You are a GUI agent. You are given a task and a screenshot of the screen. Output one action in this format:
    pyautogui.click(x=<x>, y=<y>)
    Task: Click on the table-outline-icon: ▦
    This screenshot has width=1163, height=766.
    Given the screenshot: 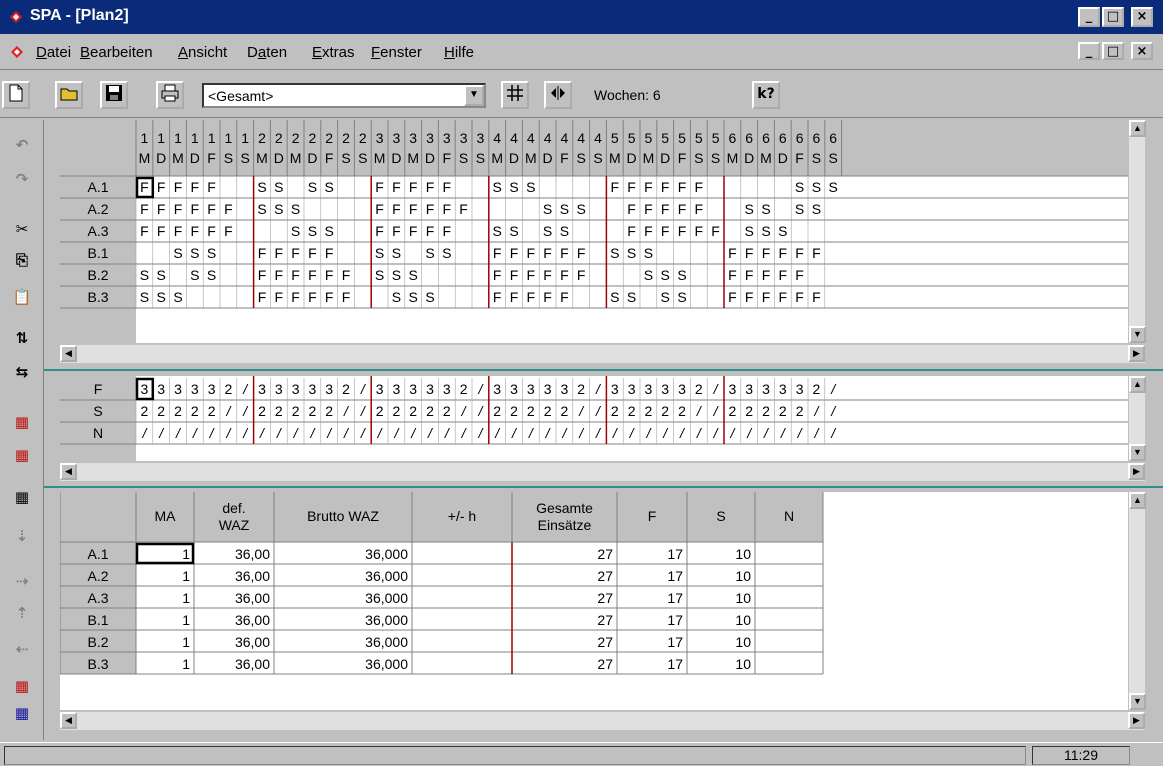 What is the action you would take?
    pyautogui.click(x=22, y=497)
    